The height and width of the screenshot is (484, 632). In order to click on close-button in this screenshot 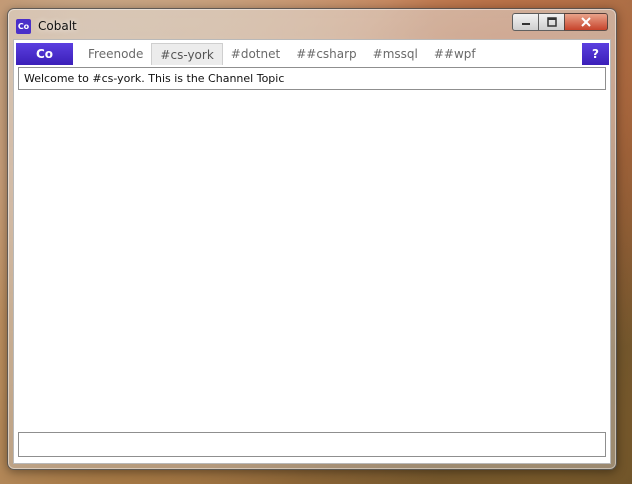, I will do `click(586, 22)`.